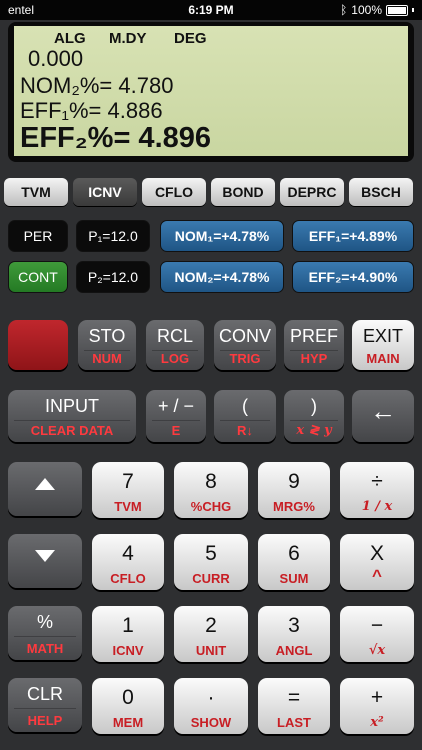 Image resolution: width=422 pixels, height=750 pixels. I want to click on nom1-button: NOM₁=+4.78%, so click(222, 236).